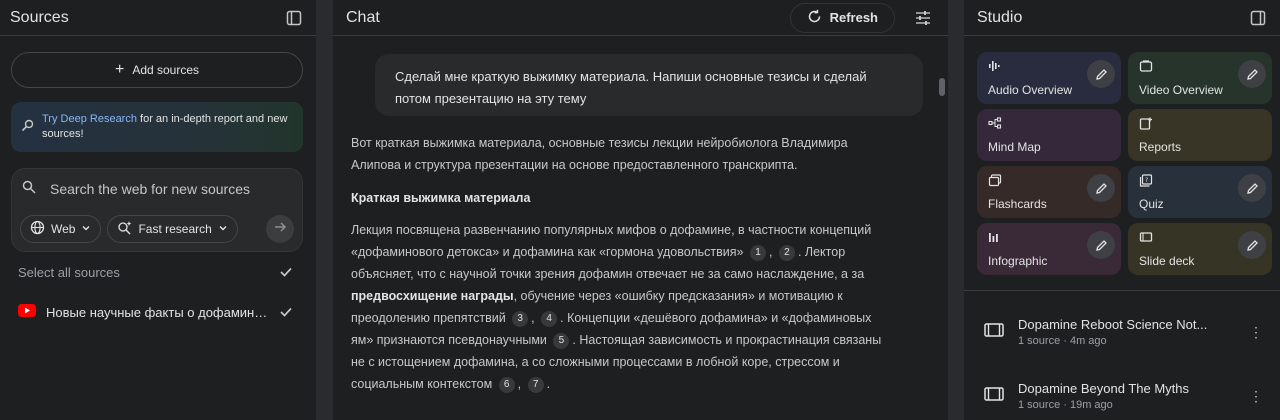  What do you see at coordinates (69, 272) in the screenshot?
I see `select-all-label: Select all sources` at bounding box center [69, 272].